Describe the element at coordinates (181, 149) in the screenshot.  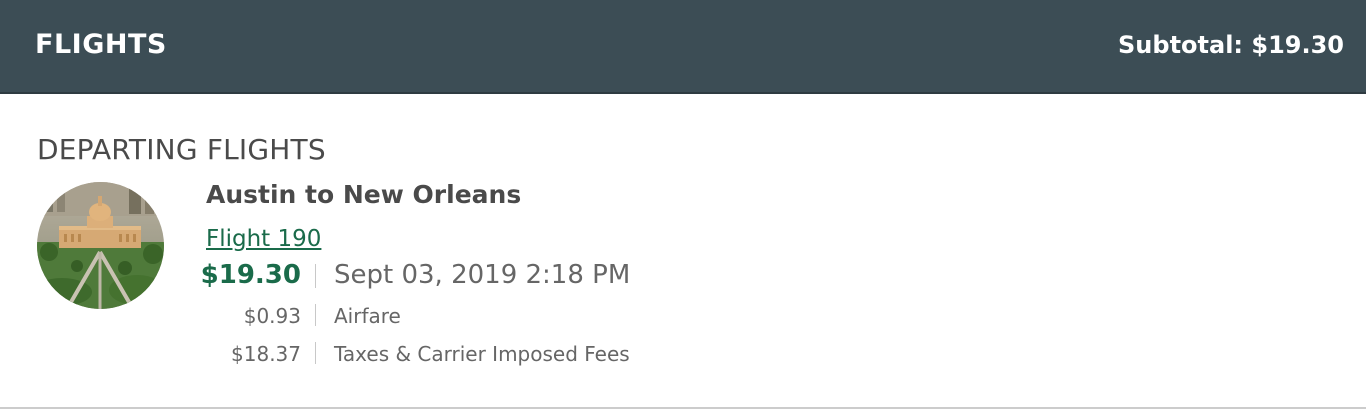
I see `section-title: DEPARTING FLIGHTS` at that location.